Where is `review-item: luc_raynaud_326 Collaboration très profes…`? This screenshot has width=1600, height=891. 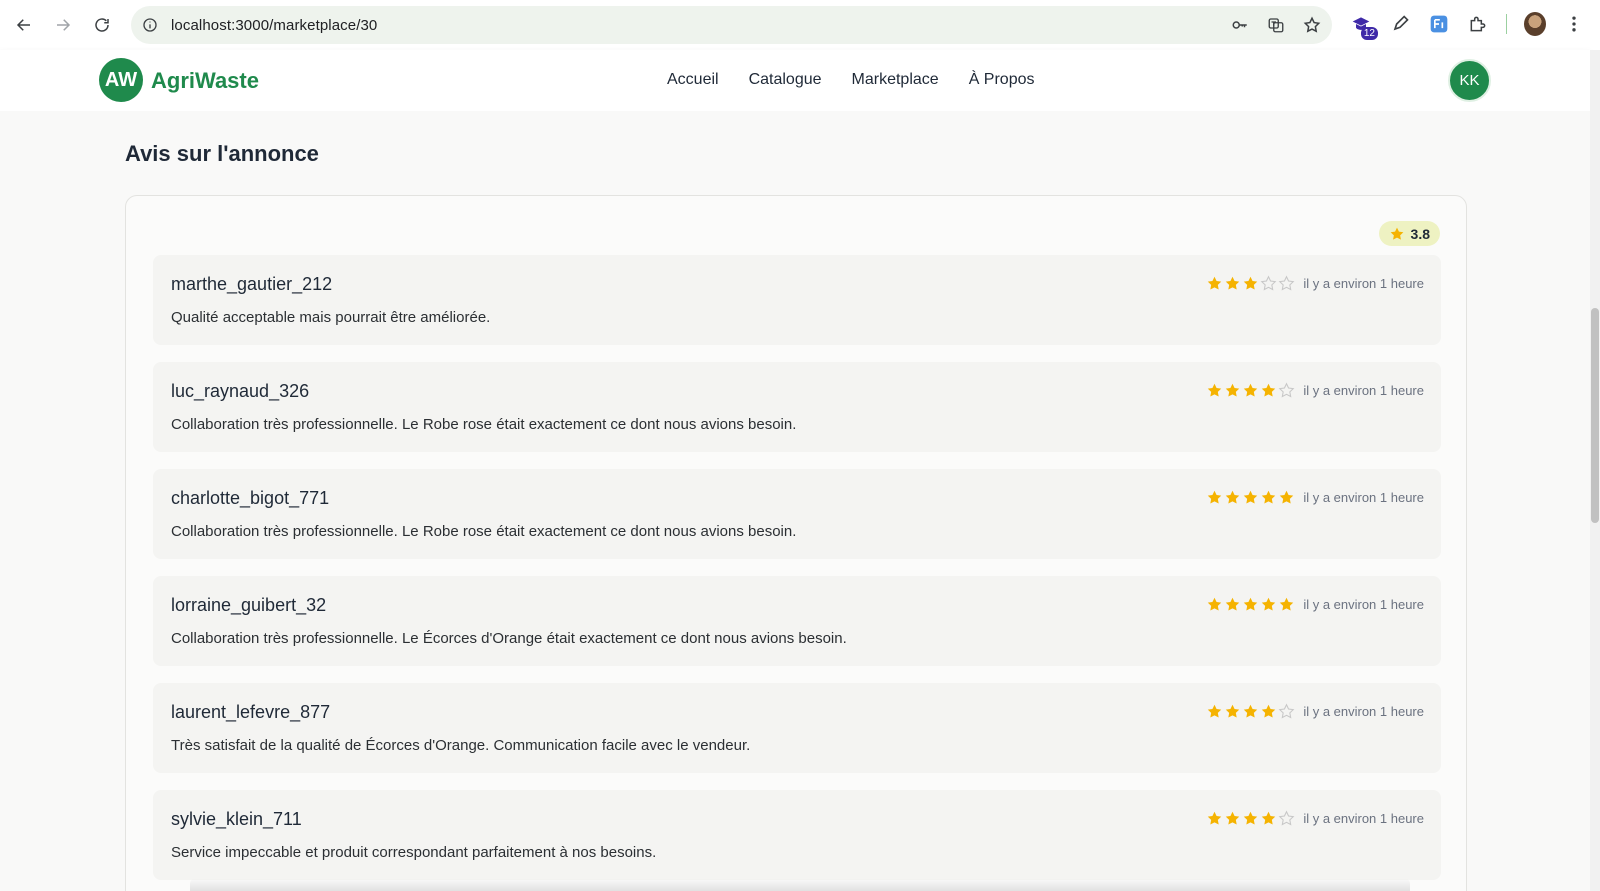 review-item: luc_raynaud_326 Collaboration très profes… is located at coordinates (797, 407).